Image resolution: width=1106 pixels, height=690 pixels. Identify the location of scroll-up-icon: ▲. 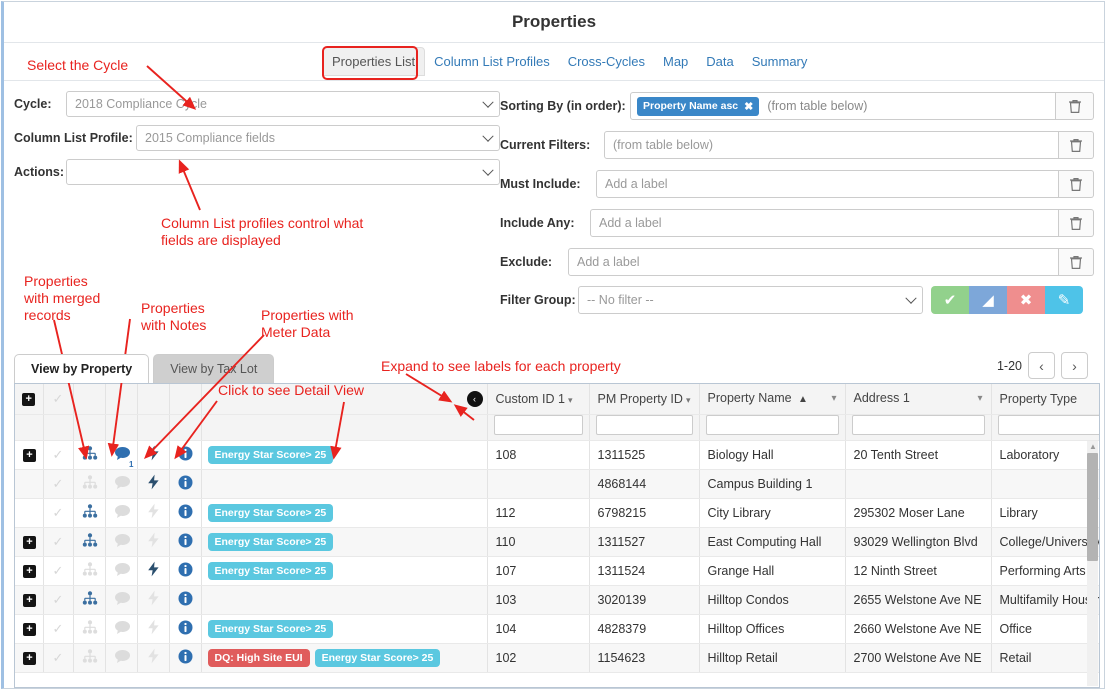
(1093, 446).